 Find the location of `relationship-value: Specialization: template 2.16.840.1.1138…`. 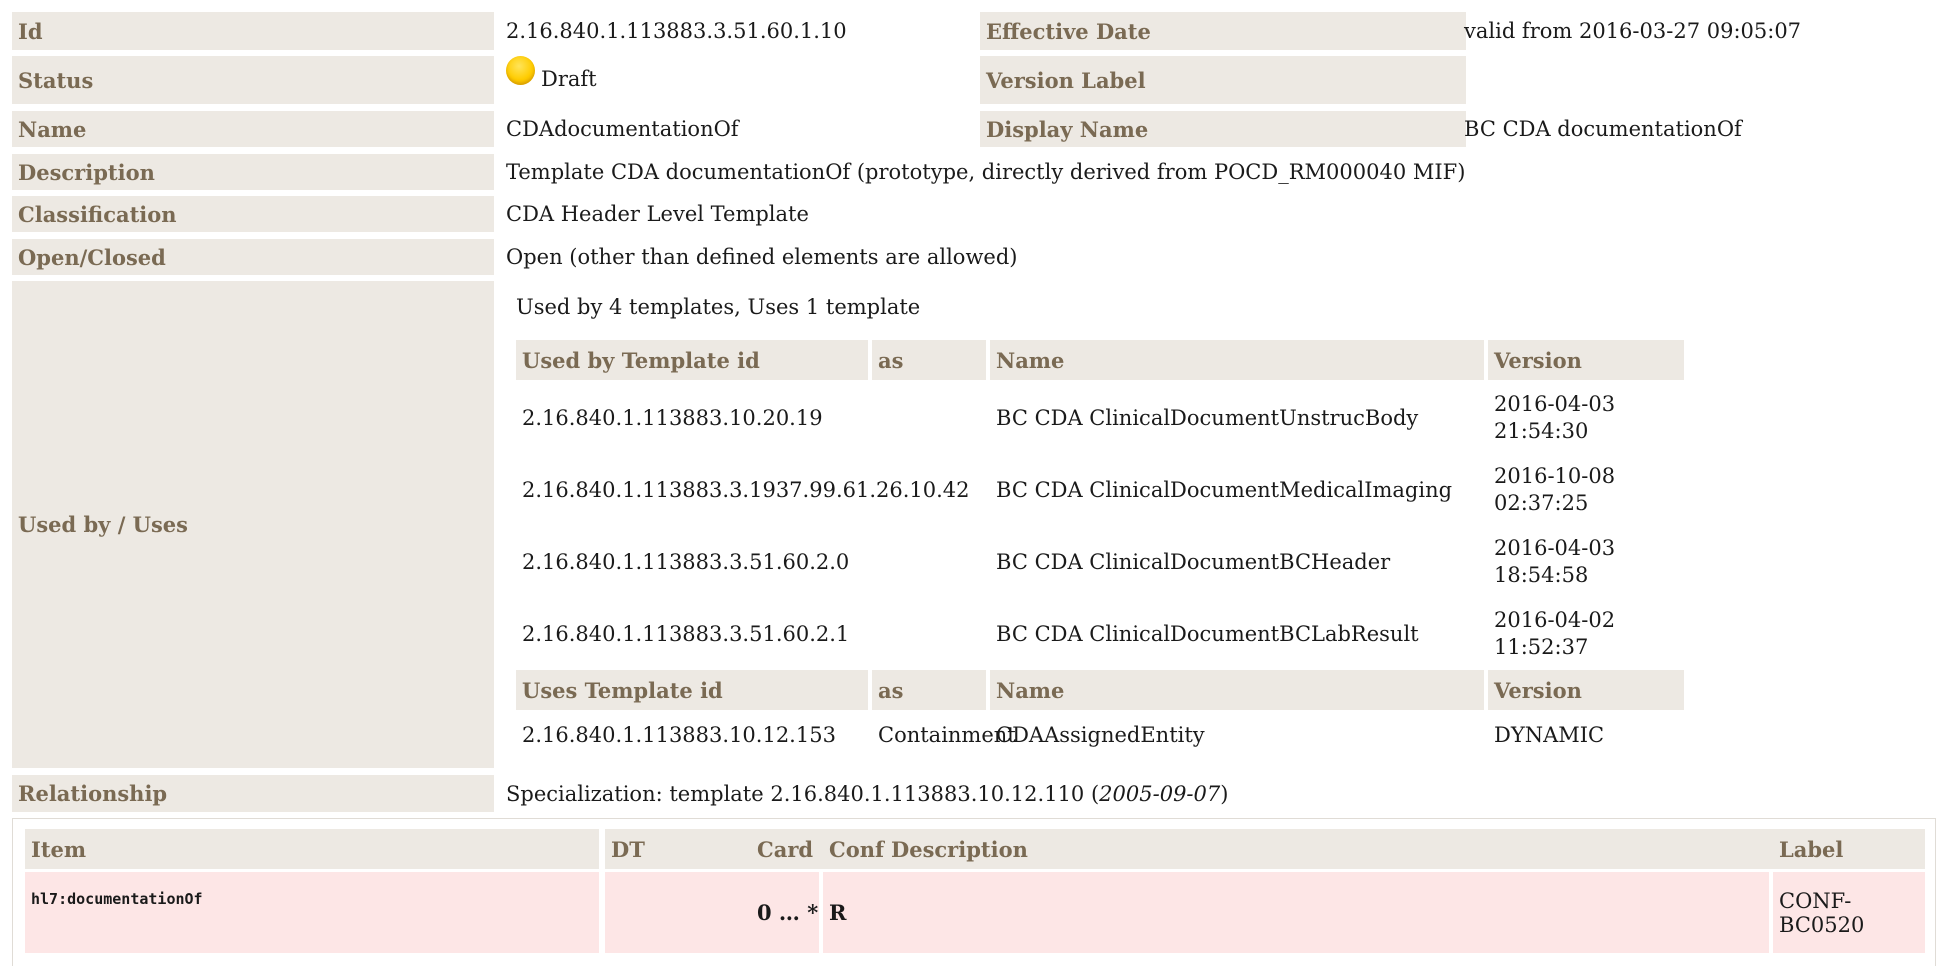

relationship-value: Specialization: template 2.16.840.1.1138… is located at coordinates (1221, 793).